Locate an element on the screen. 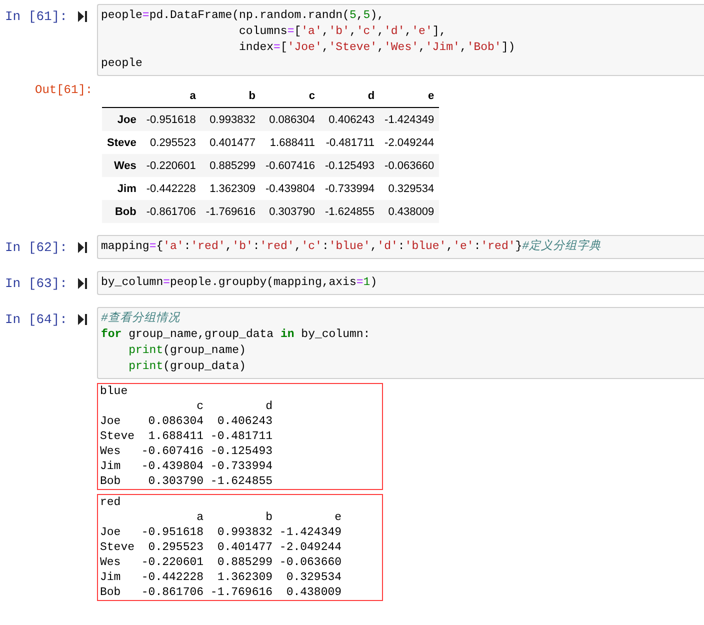  table-cell: 0.086304 is located at coordinates (290, 119).